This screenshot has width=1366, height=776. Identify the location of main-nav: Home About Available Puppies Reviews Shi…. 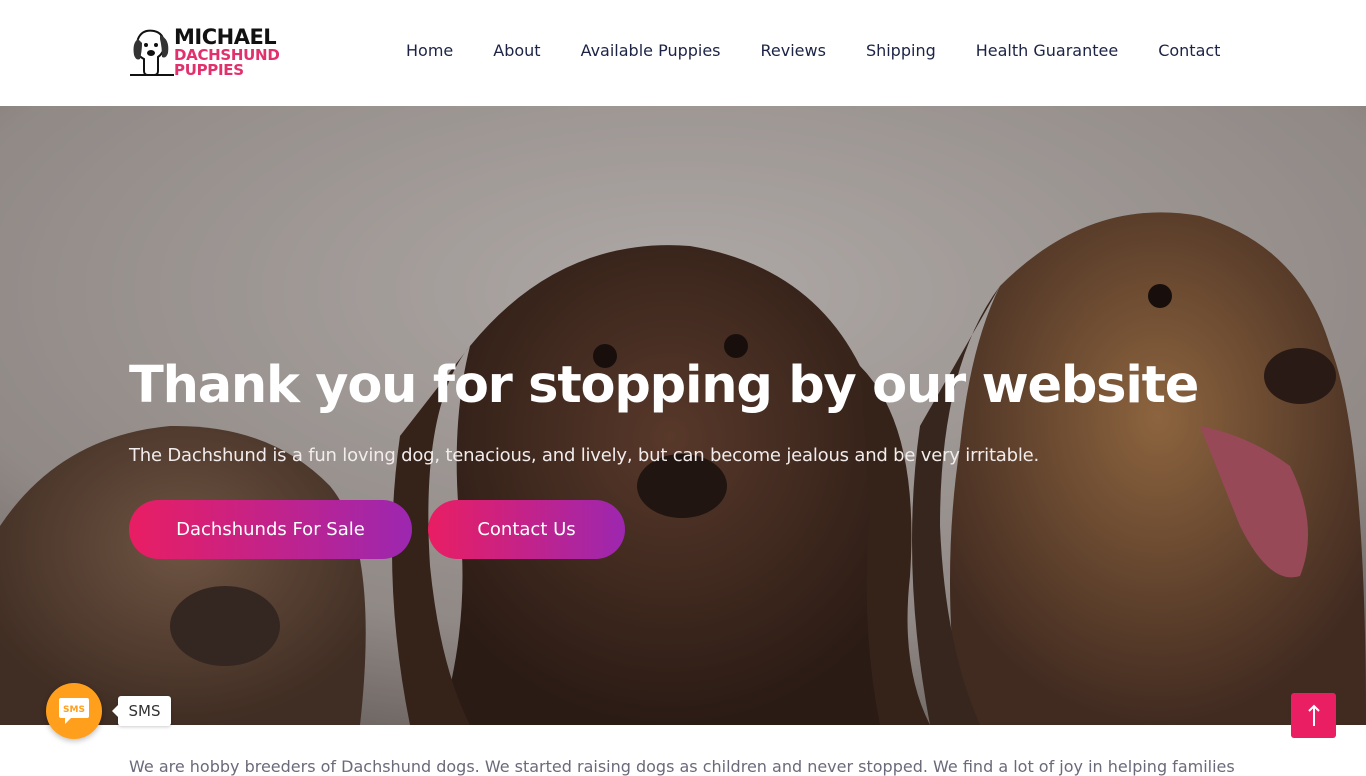
(813, 50).